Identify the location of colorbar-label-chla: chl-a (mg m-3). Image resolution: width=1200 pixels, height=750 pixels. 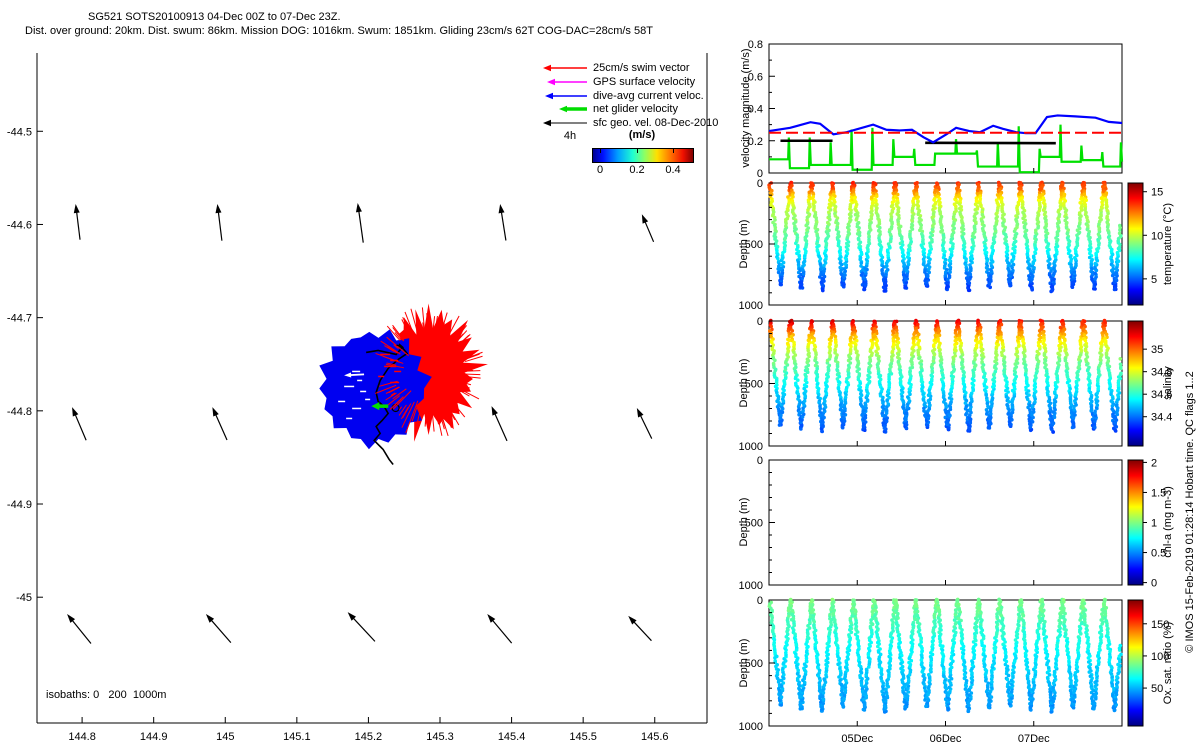
(1168, 522).